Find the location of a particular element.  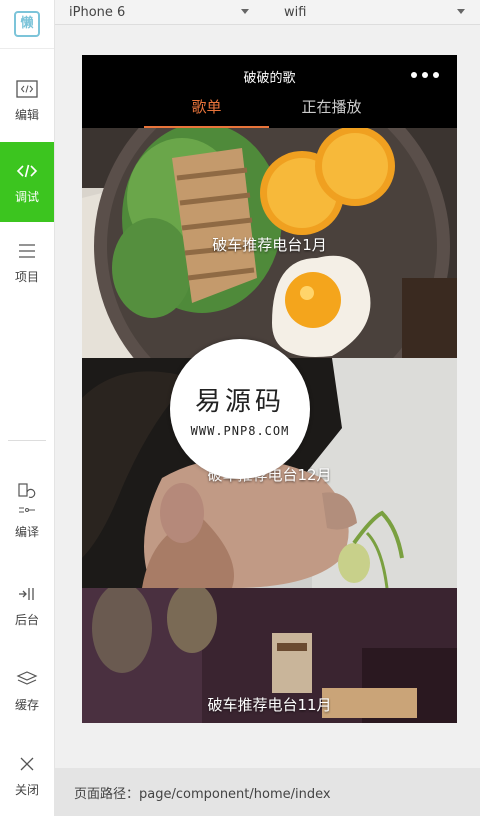

page-title: 破破的歌 is located at coordinates (269, 78).